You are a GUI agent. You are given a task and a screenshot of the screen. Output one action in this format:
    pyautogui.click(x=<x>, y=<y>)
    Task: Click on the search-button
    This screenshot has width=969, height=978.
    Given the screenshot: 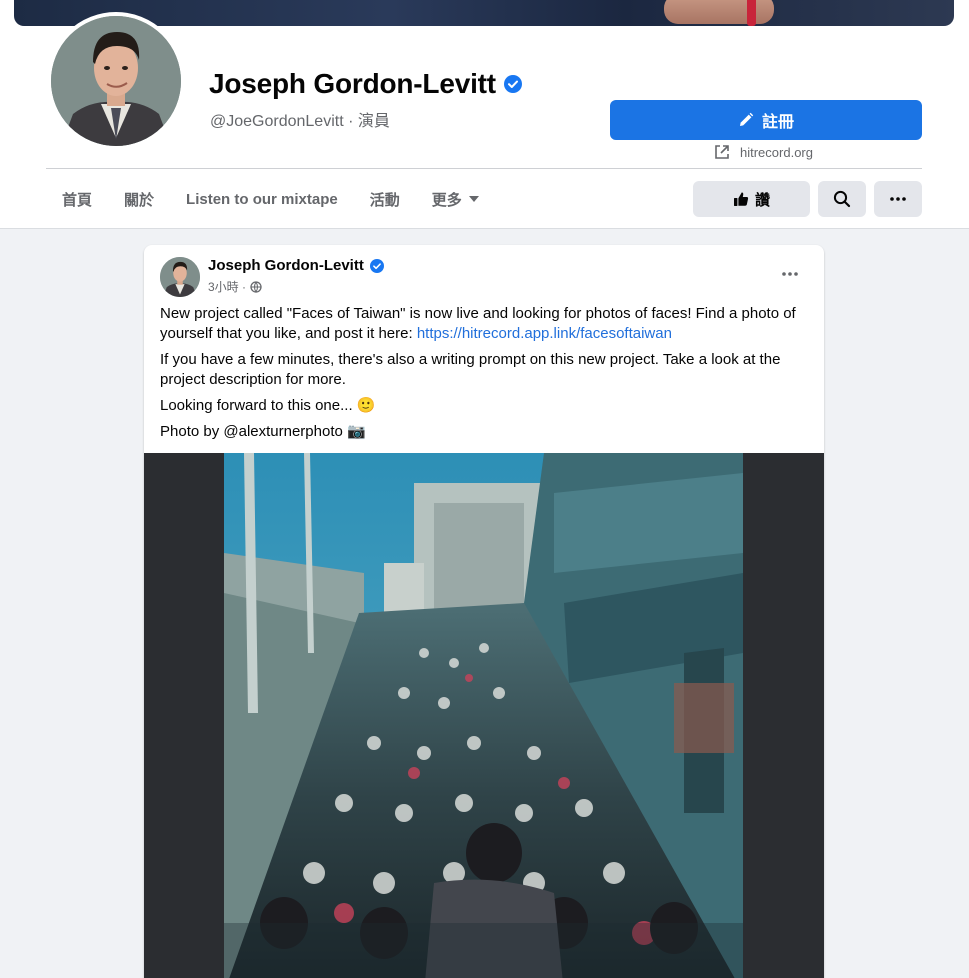 What is the action you would take?
    pyautogui.click(x=842, y=199)
    